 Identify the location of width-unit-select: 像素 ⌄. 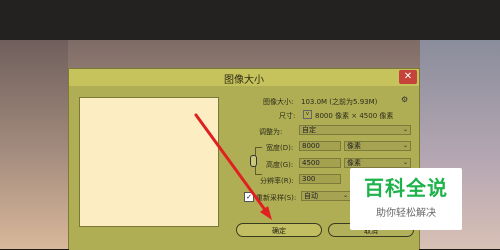
(377, 146).